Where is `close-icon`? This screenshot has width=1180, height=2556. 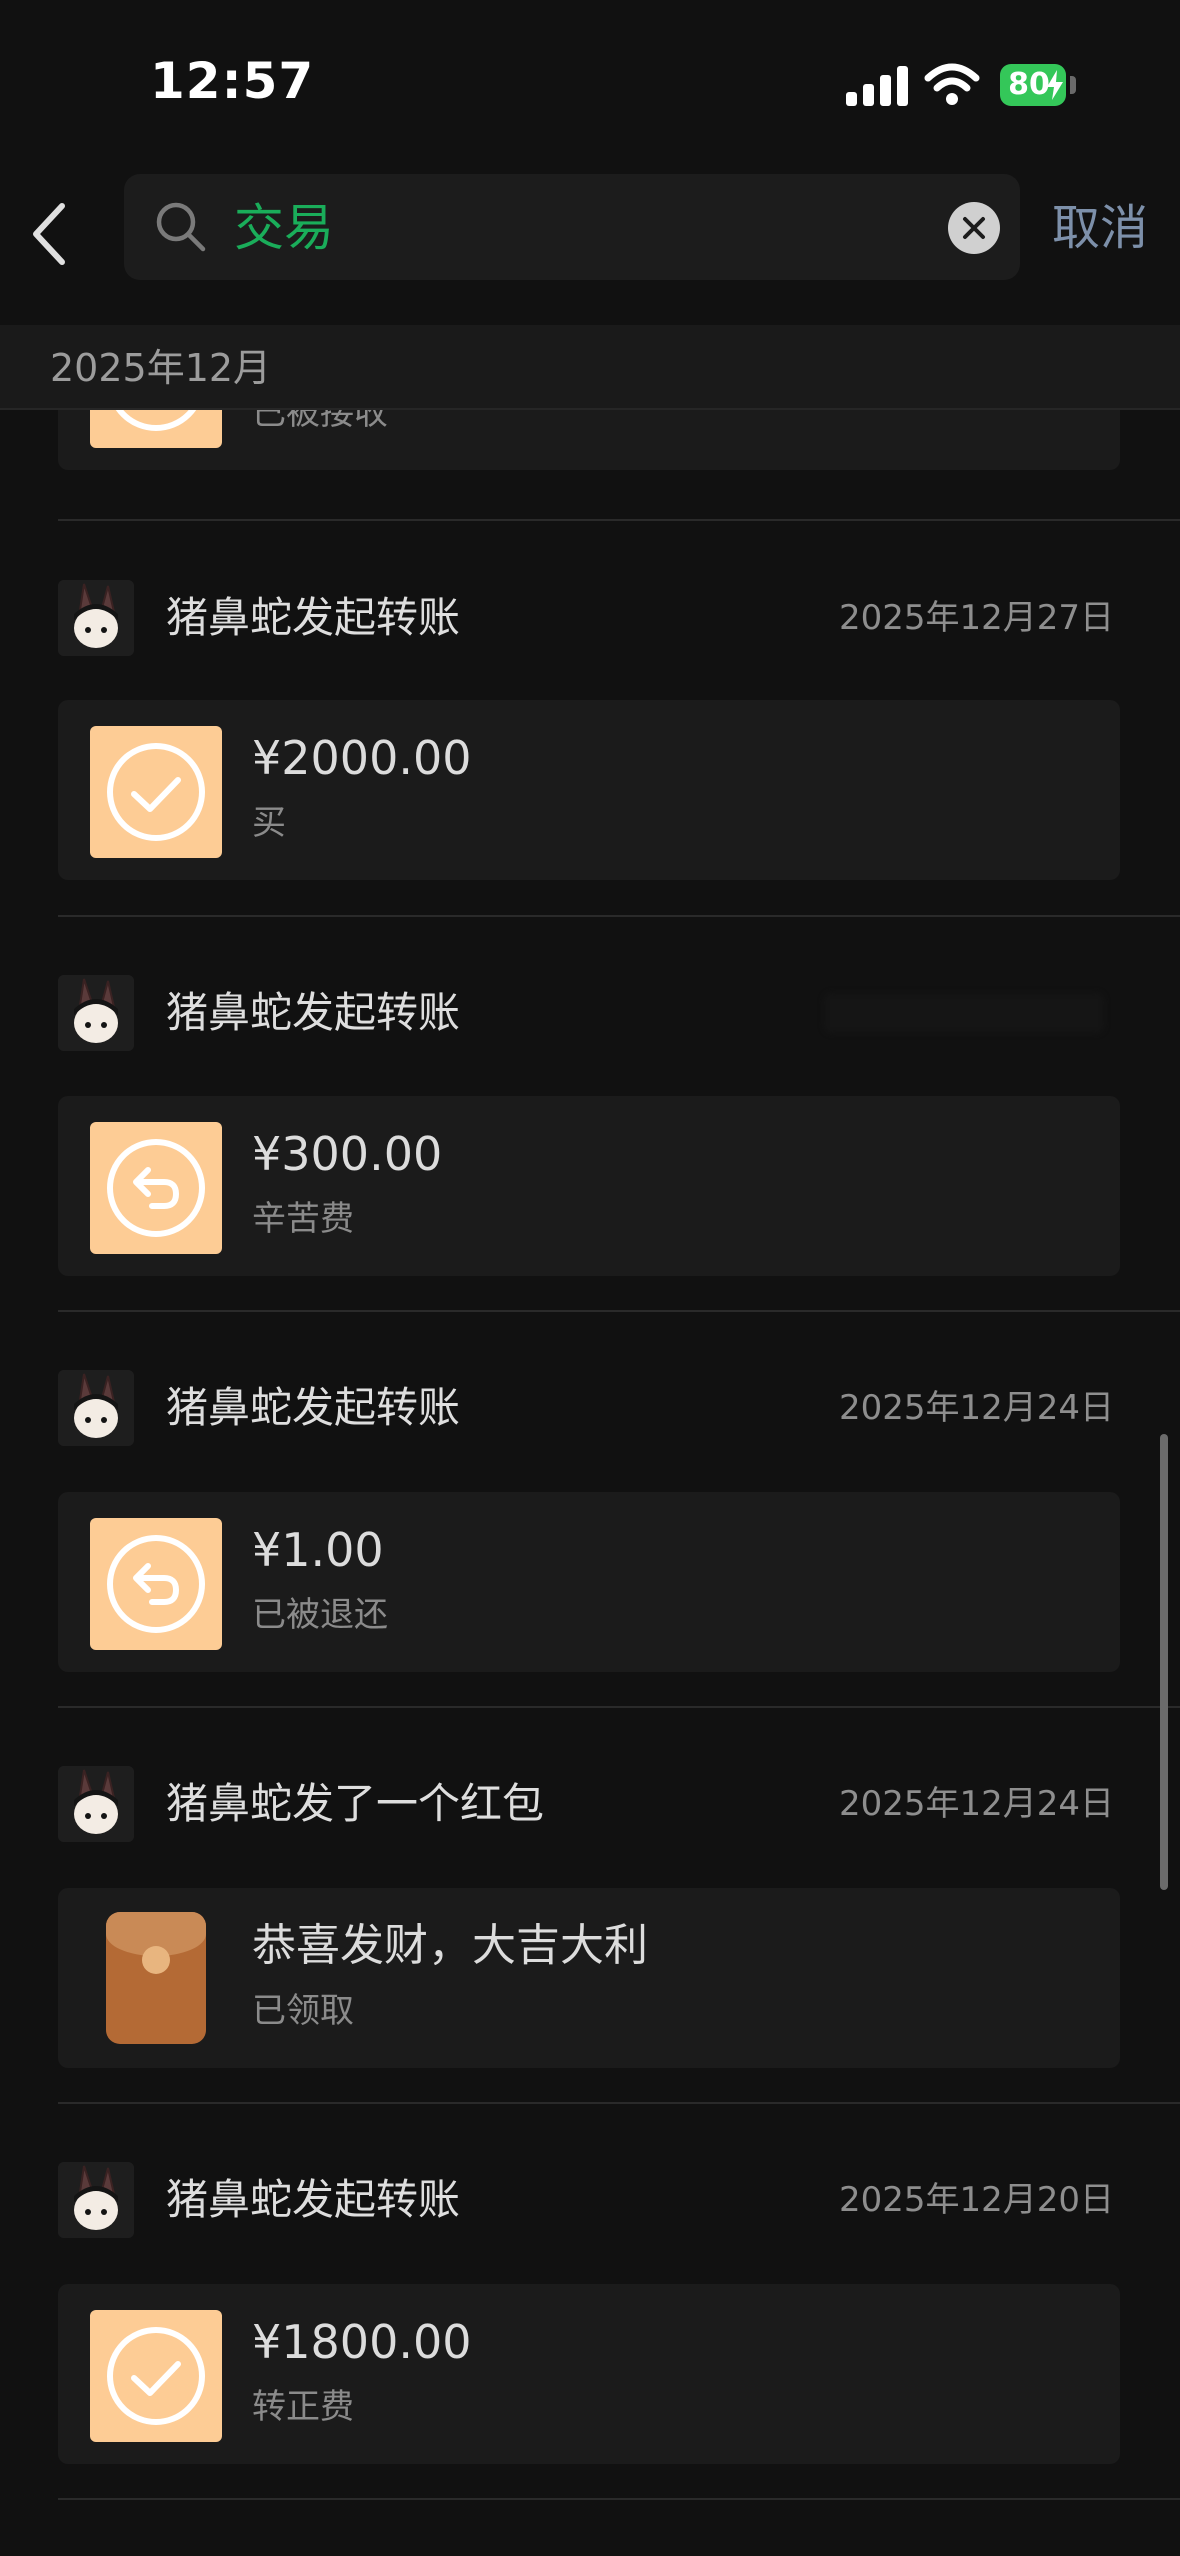
close-icon is located at coordinates (974, 228).